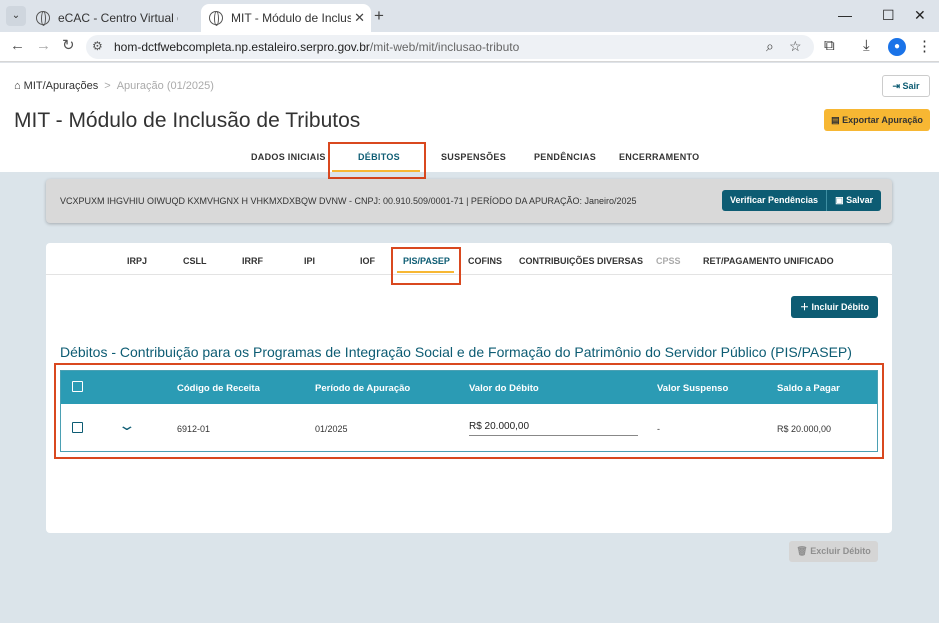  I want to click on incluir-debito-button: ＋ Incluir Débito, so click(834, 307).